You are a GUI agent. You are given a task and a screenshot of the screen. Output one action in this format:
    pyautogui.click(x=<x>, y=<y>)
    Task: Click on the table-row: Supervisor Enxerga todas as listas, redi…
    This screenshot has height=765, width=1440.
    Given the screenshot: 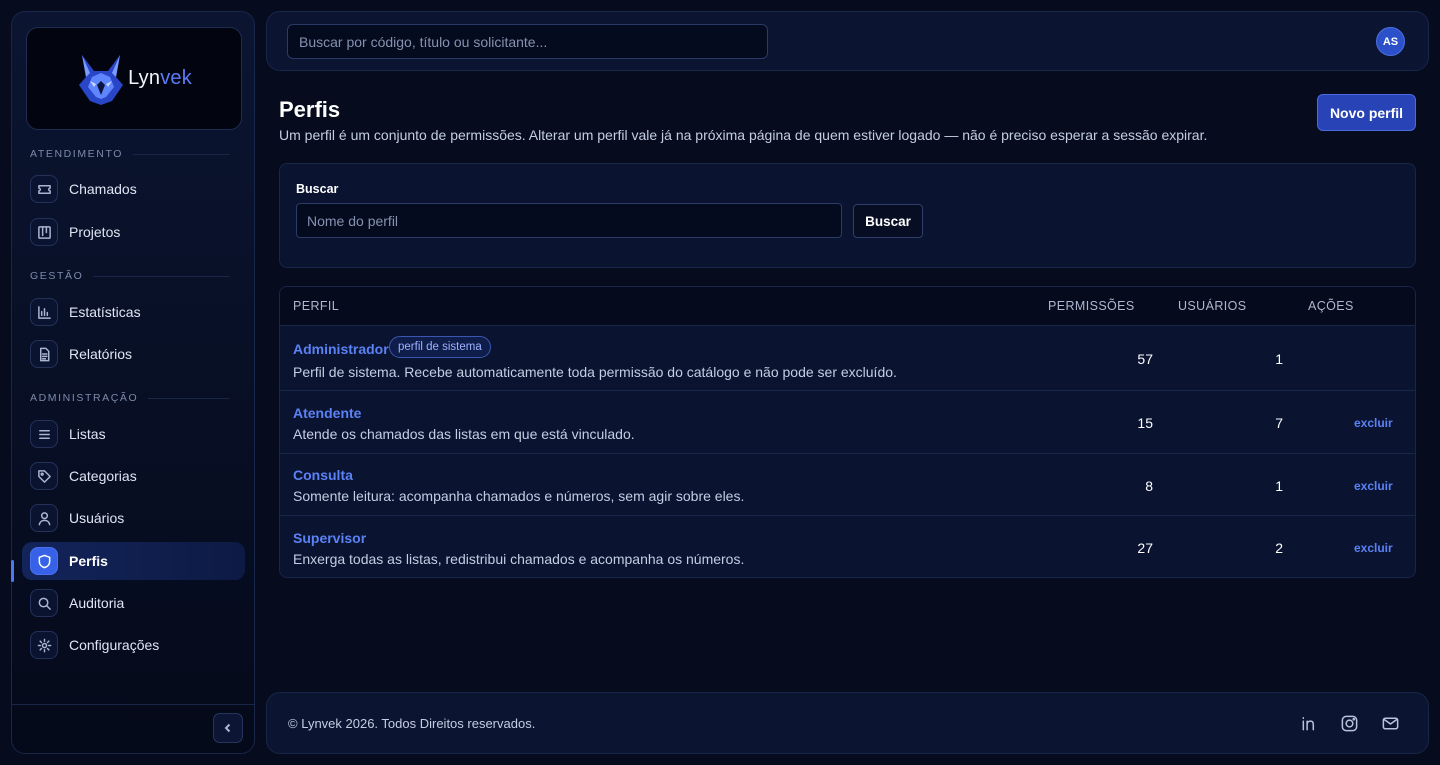 What is the action you would take?
    pyautogui.click(x=847, y=546)
    